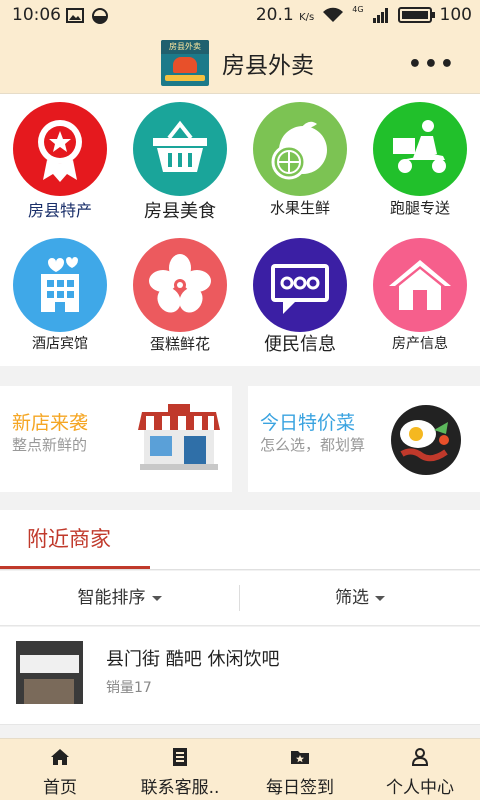 Image resolution: width=480 pixels, height=800 pixels. I want to click on nav-customer-service: 联系客服.., so click(180, 769).